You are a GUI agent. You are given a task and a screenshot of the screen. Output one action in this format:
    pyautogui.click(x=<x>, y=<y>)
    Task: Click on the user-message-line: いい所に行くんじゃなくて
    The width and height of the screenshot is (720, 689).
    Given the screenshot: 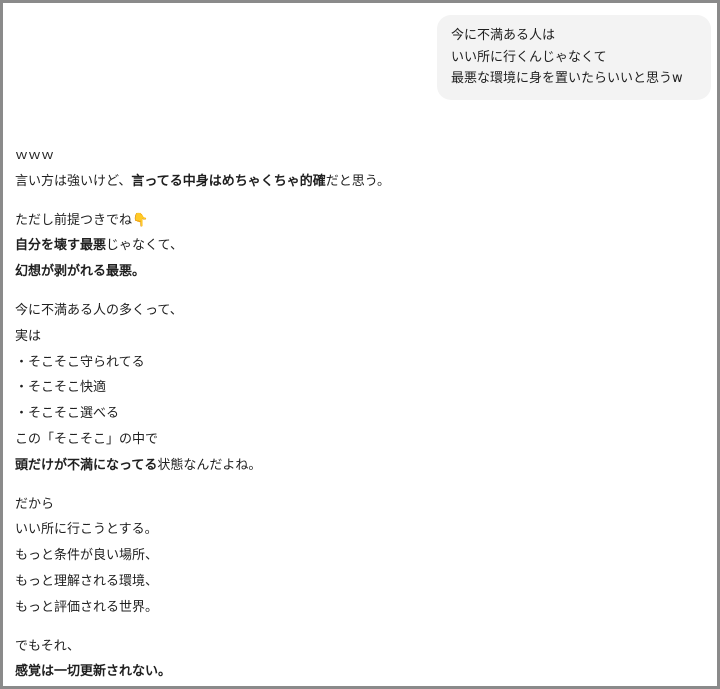 What is the action you would take?
    pyautogui.click(x=529, y=57)
    